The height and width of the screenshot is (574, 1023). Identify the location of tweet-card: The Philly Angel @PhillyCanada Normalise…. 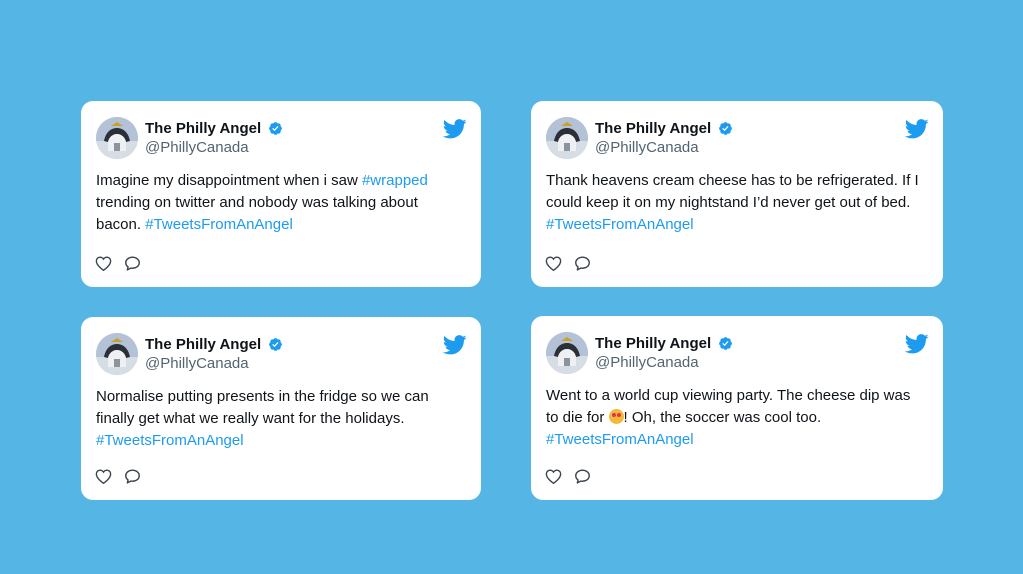
(281, 408).